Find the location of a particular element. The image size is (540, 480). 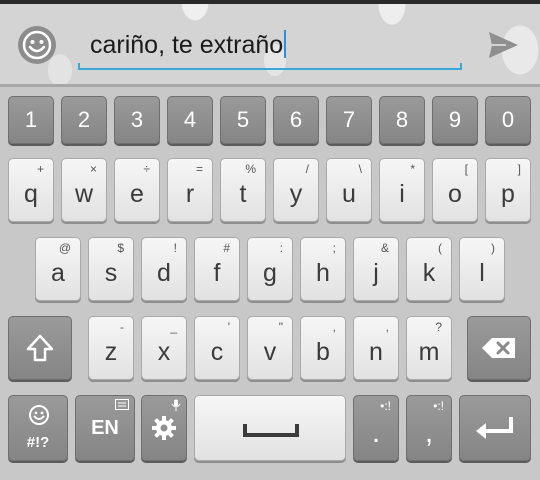

key-3: 3 is located at coordinates (137, 120).